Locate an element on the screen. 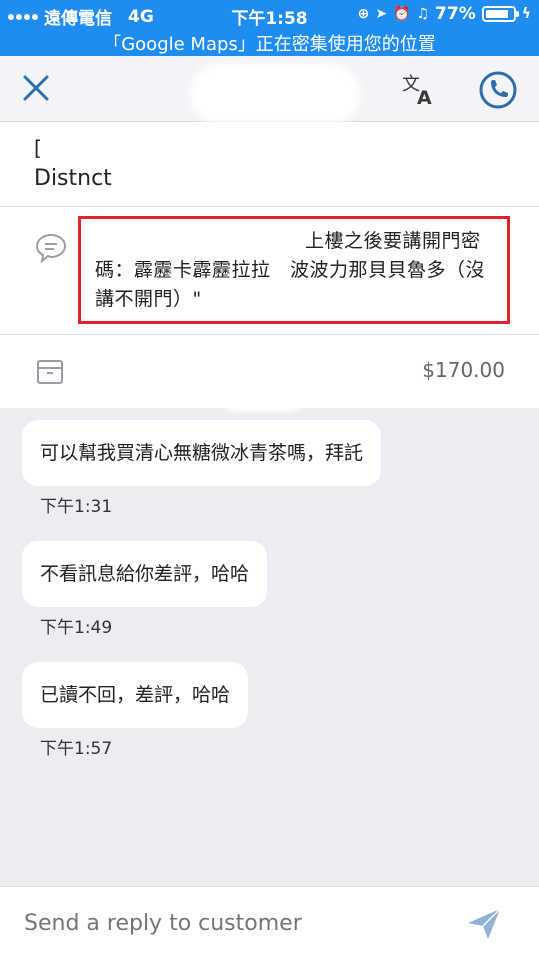 This screenshot has width=539, height=960. speech-bubble-icon is located at coordinates (51, 248).